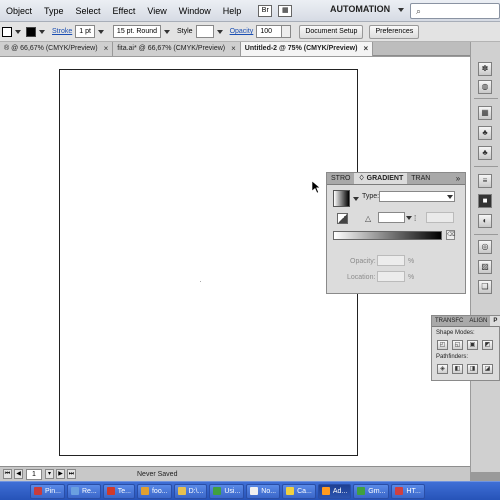  What do you see at coordinates (478, 321) in the screenshot?
I see `tab-align: ALIGN` at bounding box center [478, 321].